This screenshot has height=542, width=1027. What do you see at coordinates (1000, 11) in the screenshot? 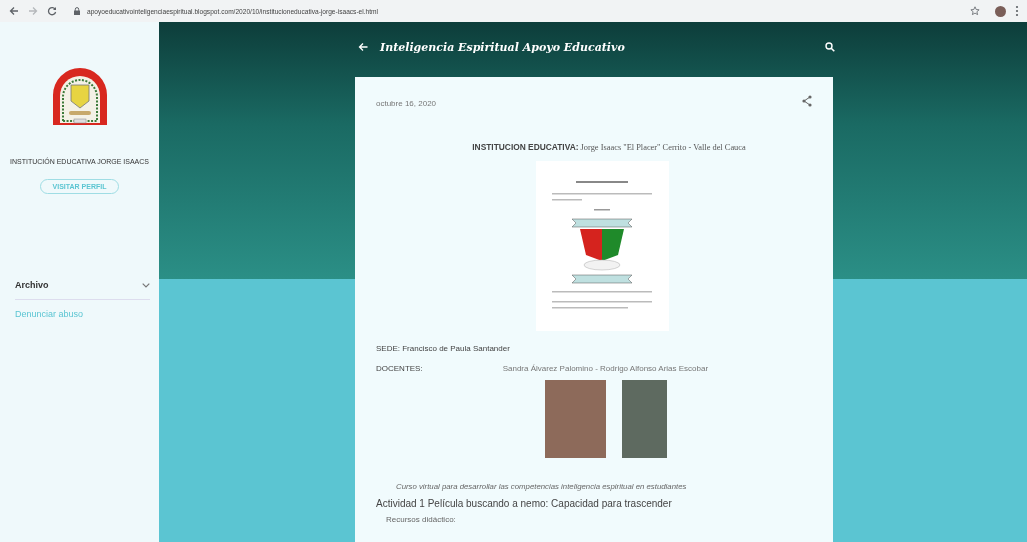
I see `profile-avatar` at bounding box center [1000, 11].